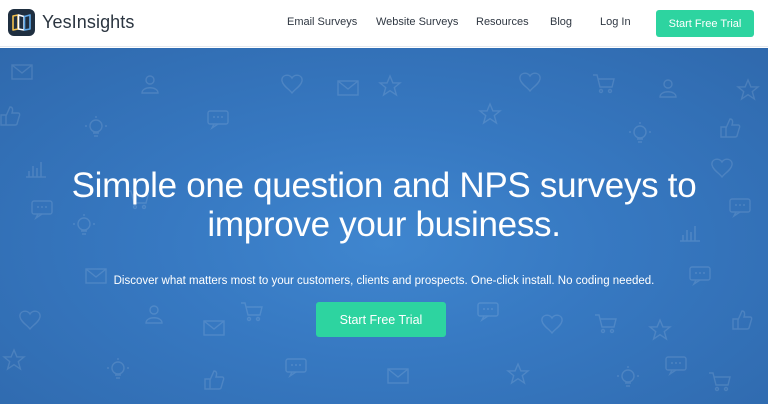 Image resolution: width=768 pixels, height=404 pixels. What do you see at coordinates (417, 22) in the screenshot?
I see `nav-website-surveys: Website Surveys` at bounding box center [417, 22].